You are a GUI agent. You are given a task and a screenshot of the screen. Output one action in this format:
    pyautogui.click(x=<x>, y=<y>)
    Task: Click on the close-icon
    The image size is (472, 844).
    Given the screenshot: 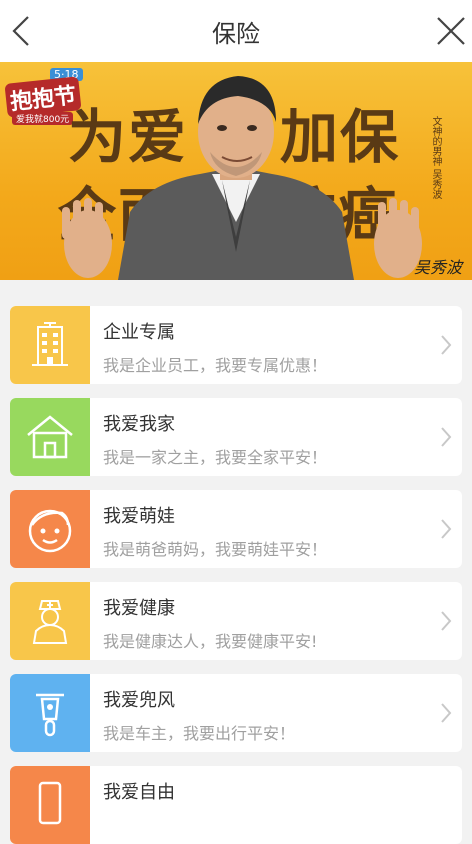 What is the action you would take?
    pyautogui.click(x=451, y=31)
    